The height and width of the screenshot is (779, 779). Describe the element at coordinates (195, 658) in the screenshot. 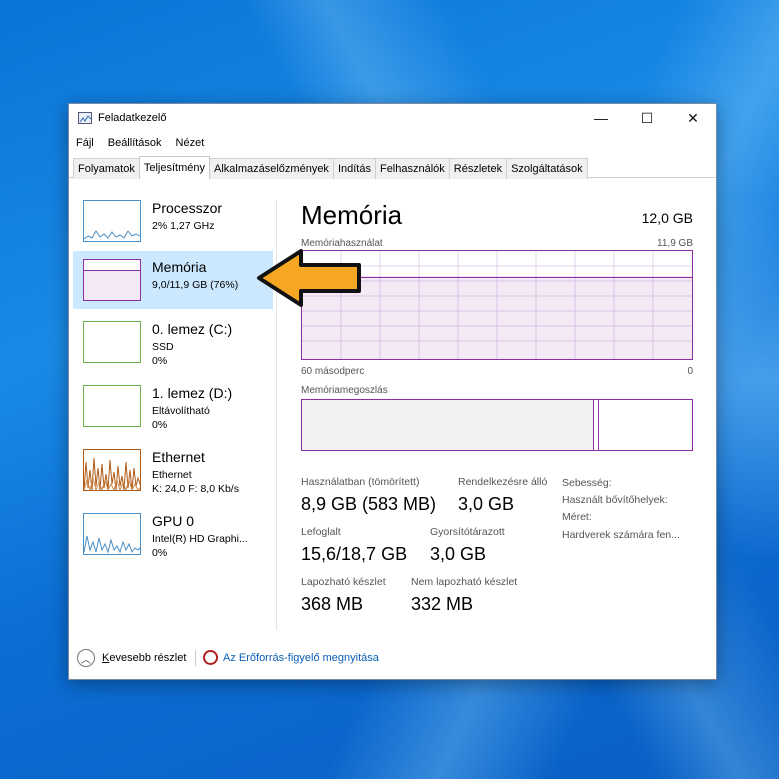

I see `footer-separator` at that location.